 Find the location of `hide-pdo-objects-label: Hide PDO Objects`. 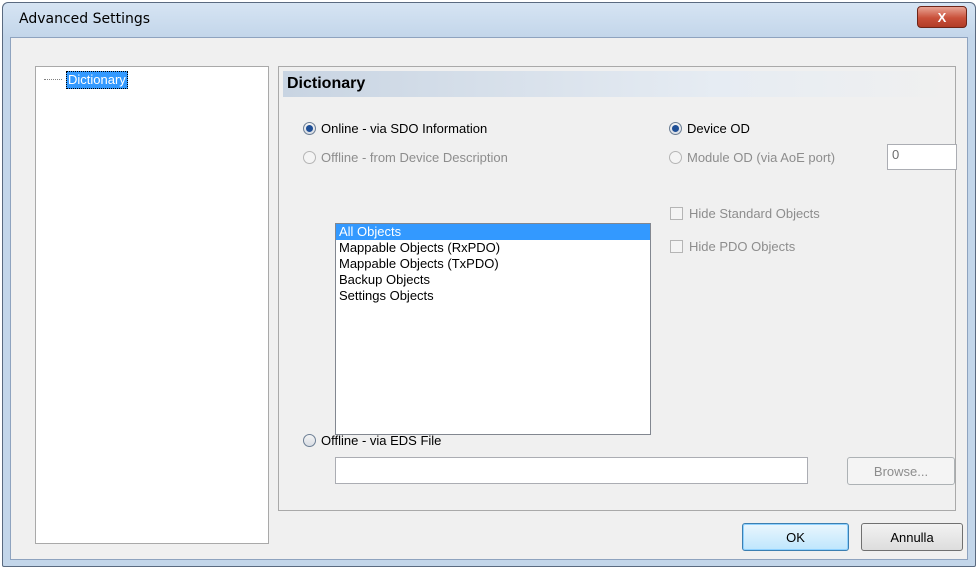

hide-pdo-objects-label: Hide PDO Objects is located at coordinates (742, 246).